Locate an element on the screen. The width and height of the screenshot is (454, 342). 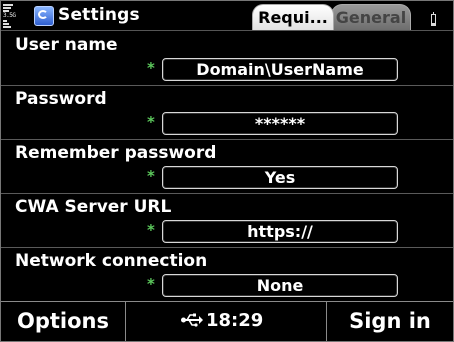
softkey-bar: Options 18:29 Sign in is located at coordinates (227, 321).